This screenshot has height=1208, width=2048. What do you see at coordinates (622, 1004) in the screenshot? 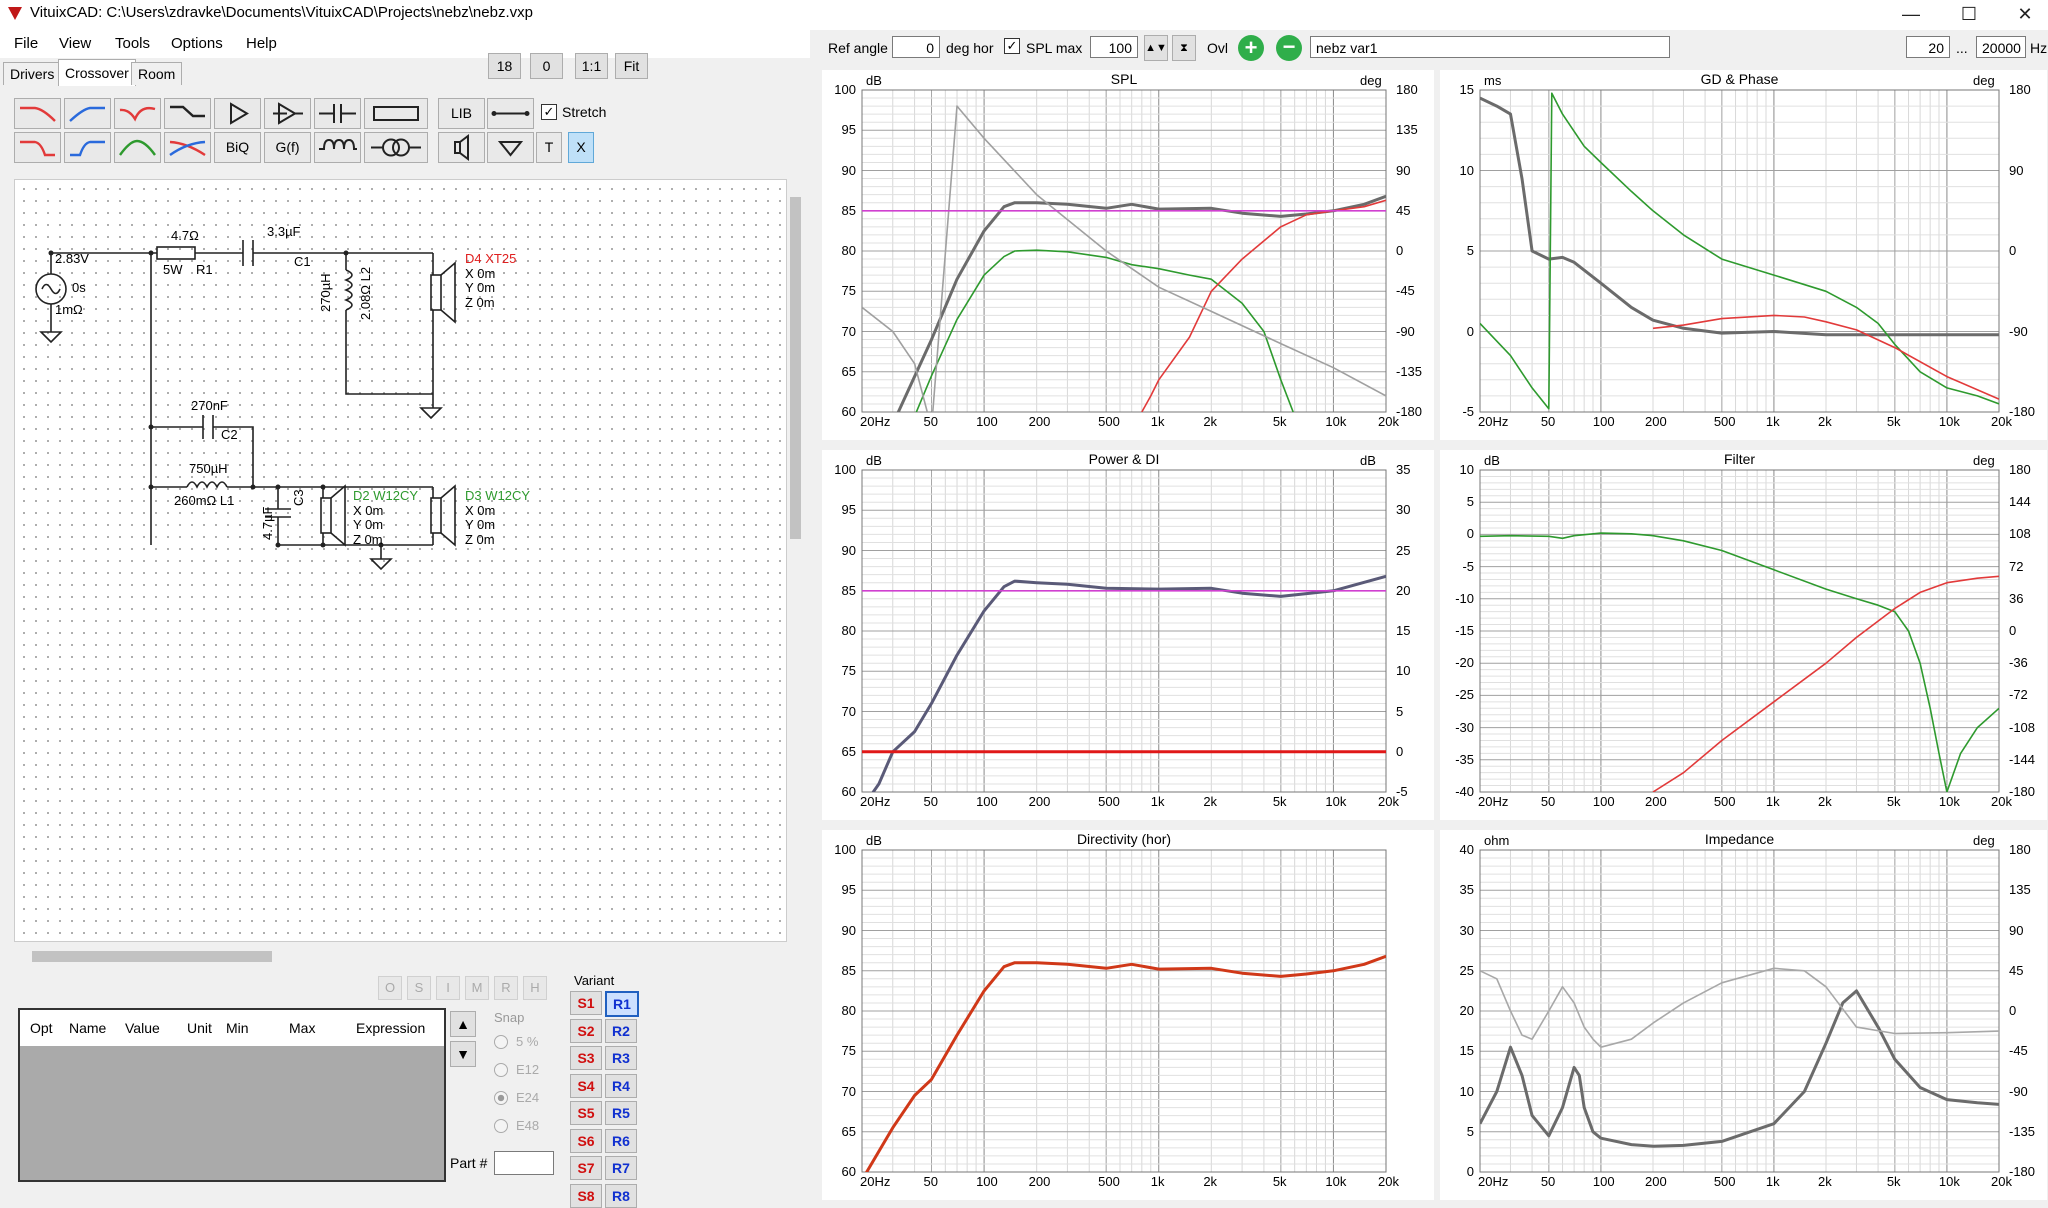
I see `variant-r1-button: R1` at bounding box center [622, 1004].